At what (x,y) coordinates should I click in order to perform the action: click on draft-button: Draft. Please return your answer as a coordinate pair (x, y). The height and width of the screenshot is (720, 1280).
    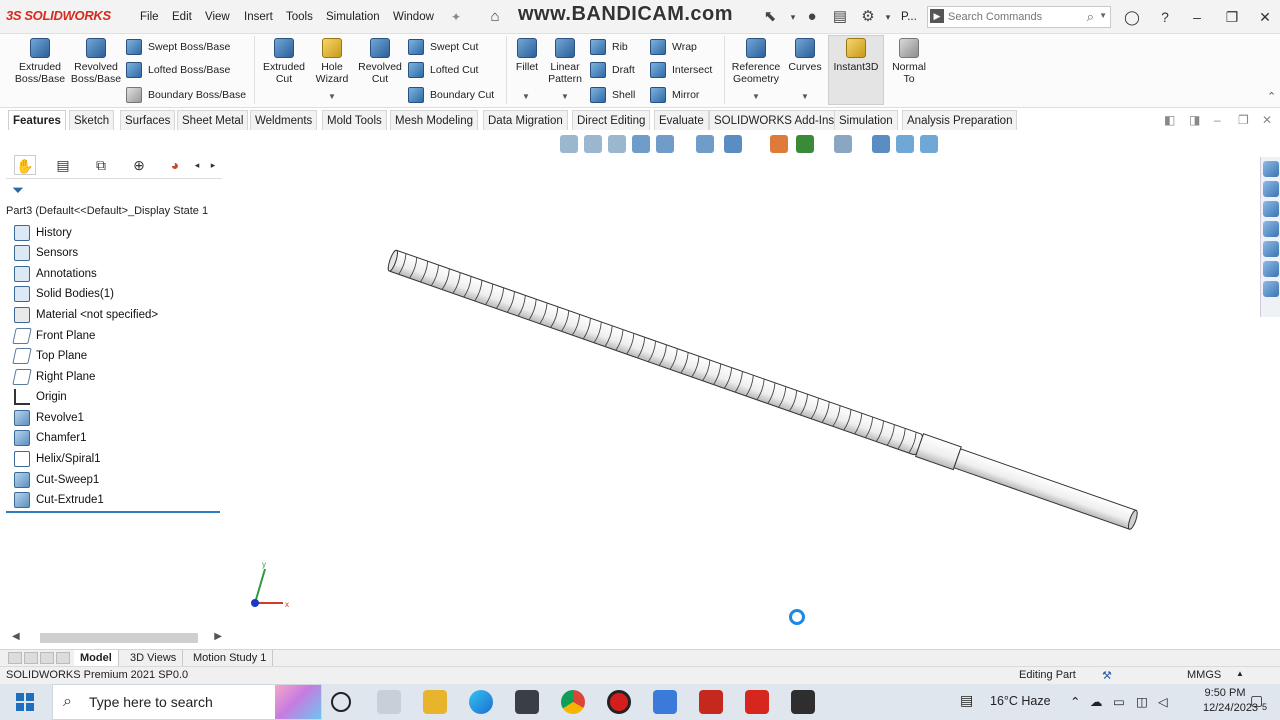
    Looking at the image, I should click on (612, 70).